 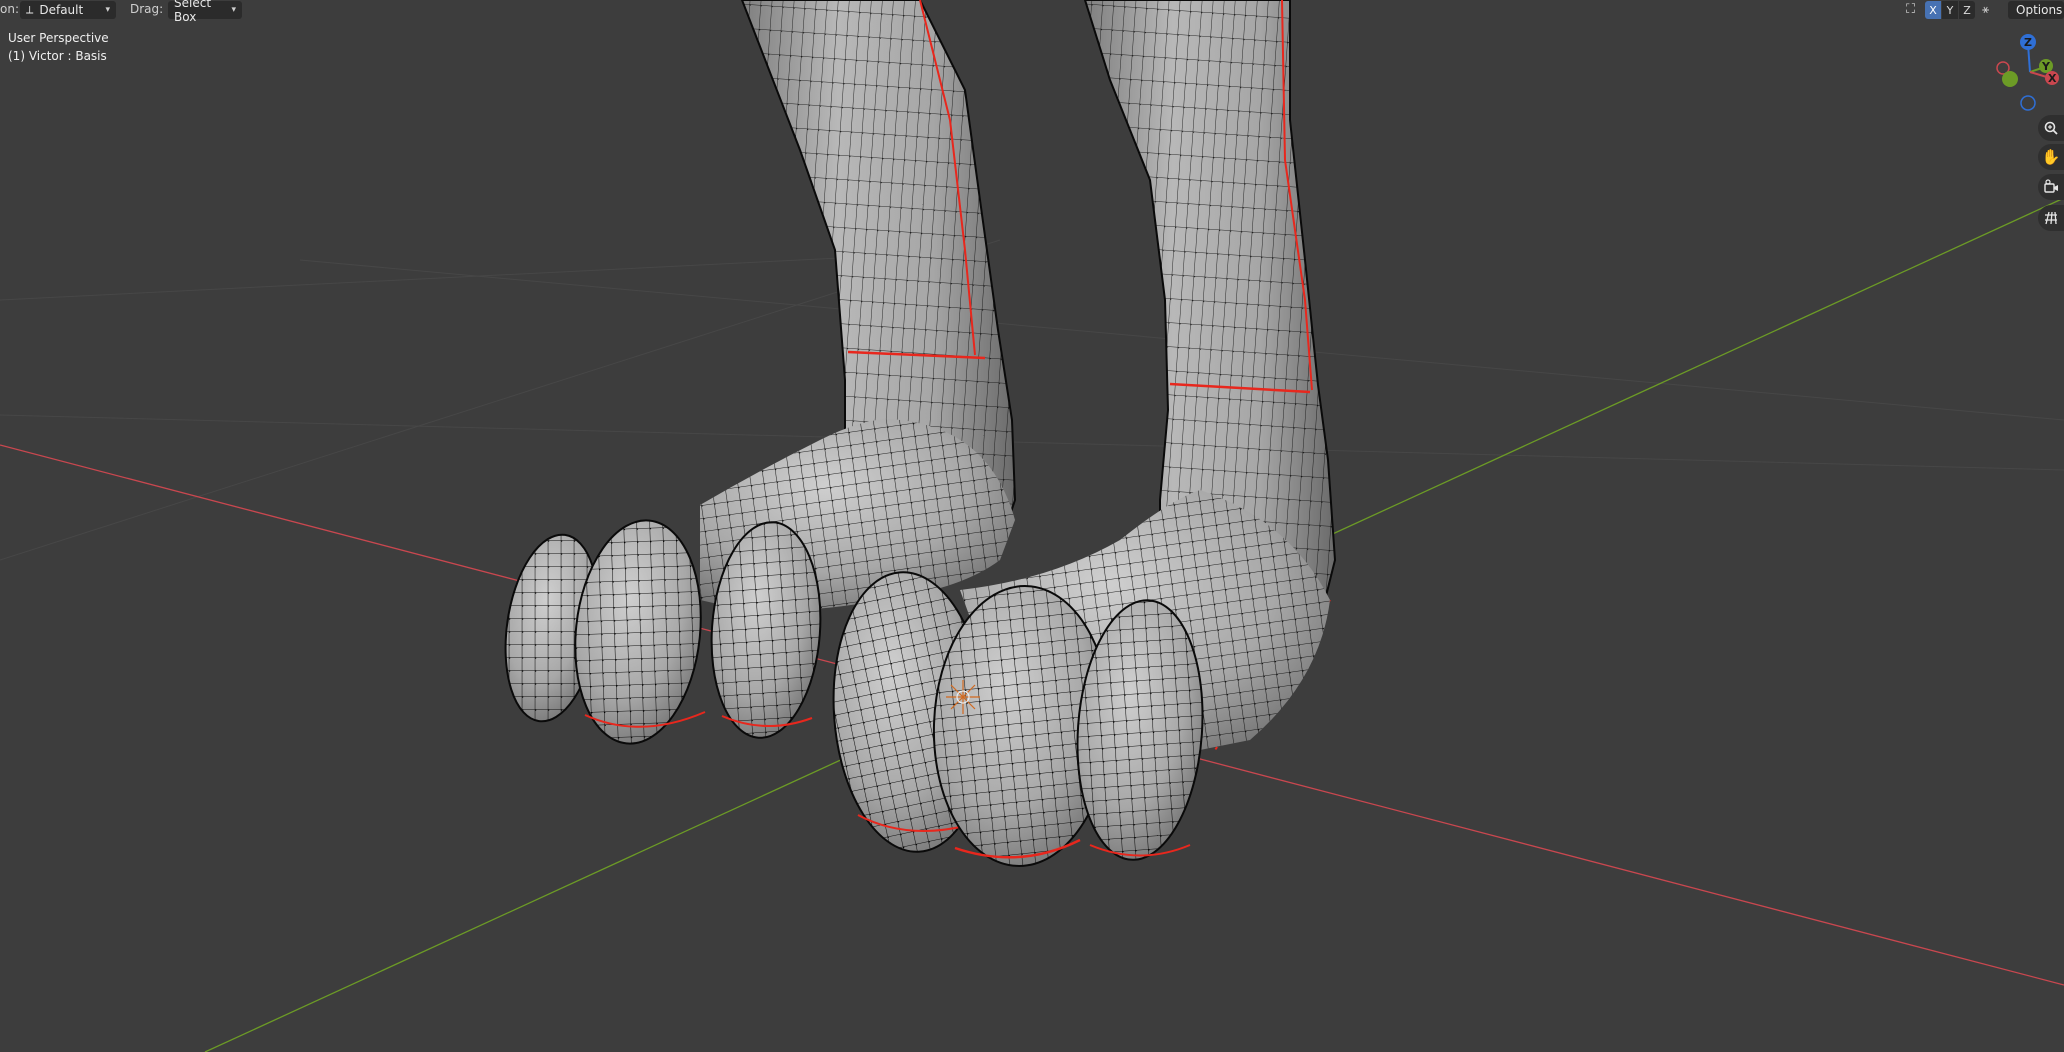 I want to click on zoom-button, so click(x=2051, y=128).